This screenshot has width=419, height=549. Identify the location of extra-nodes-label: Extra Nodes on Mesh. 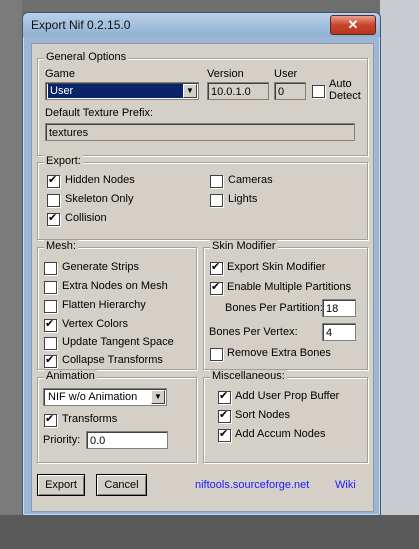
(115, 286).